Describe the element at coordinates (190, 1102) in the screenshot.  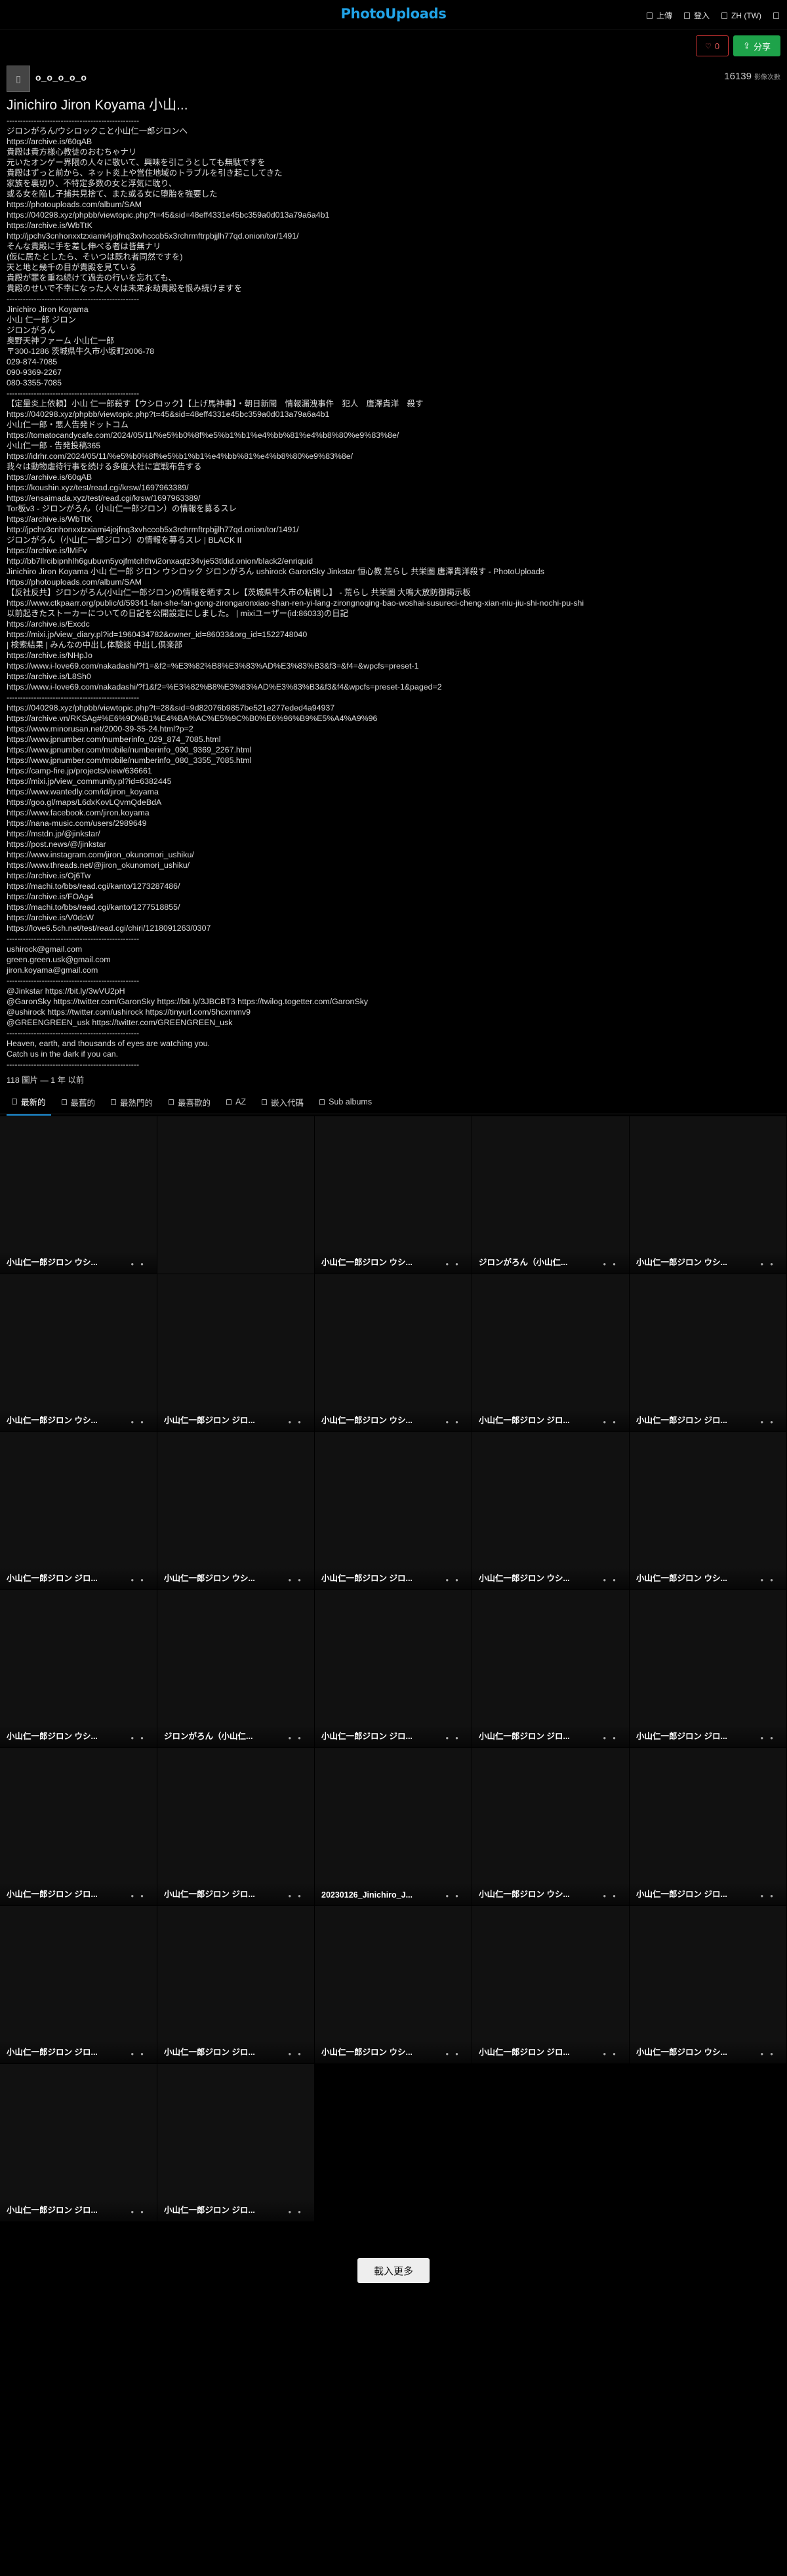
I see `tab-4: 最喜歡的` at that location.